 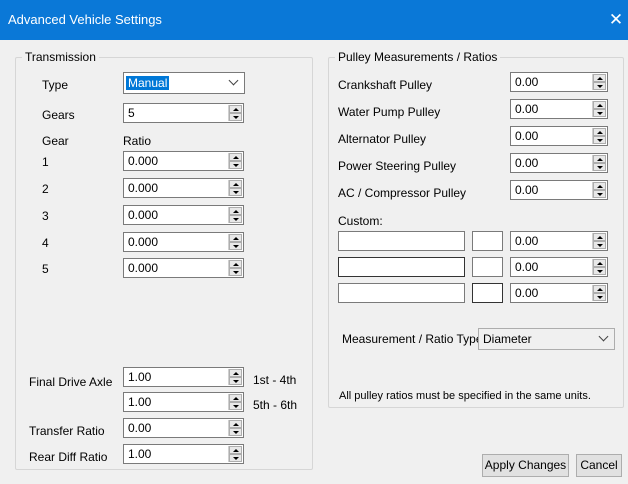 What do you see at coordinates (525, 465) in the screenshot?
I see `apply-changes-button: Apply Changes` at bounding box center [525, 465].